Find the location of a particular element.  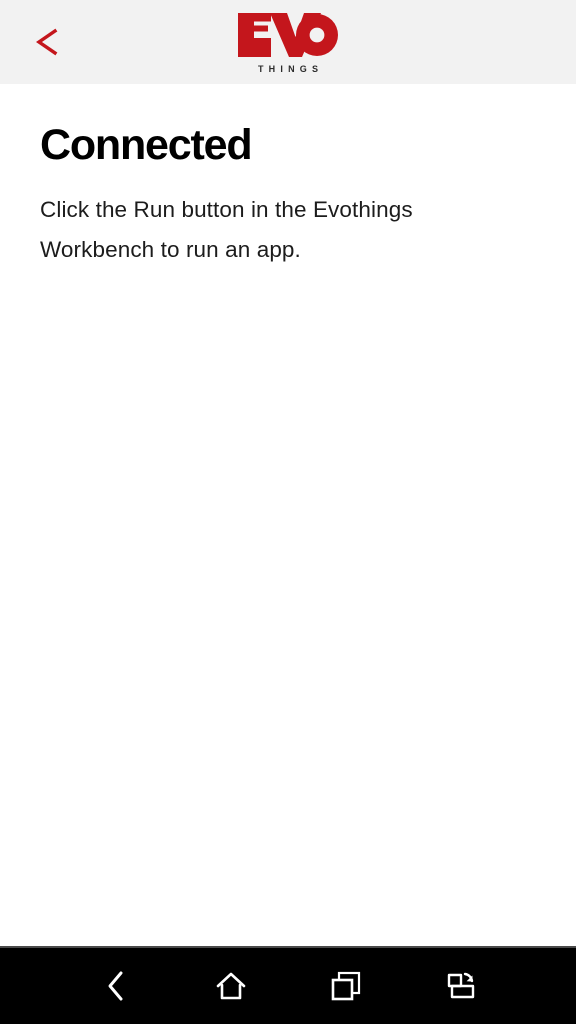

app-header: THINGS is located at coordinates (288, 42).